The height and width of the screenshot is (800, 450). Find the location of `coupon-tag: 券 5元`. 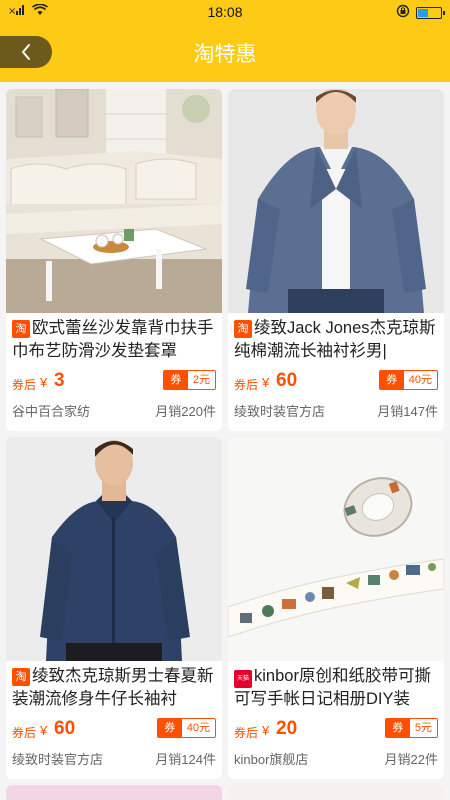

coupon-tag: 券 5元 is located at coordinates (411, 728).